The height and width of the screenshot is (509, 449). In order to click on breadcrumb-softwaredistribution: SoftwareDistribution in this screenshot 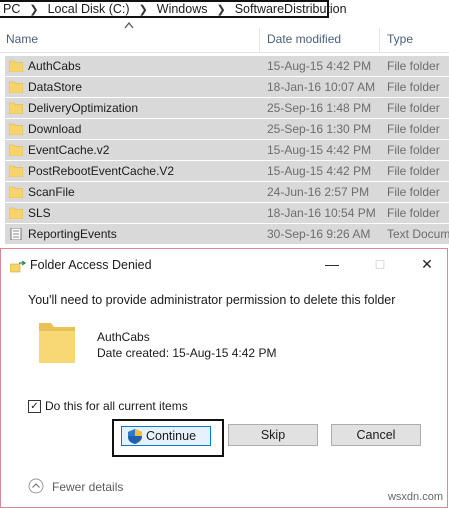, I will do `click(291, 9)`.